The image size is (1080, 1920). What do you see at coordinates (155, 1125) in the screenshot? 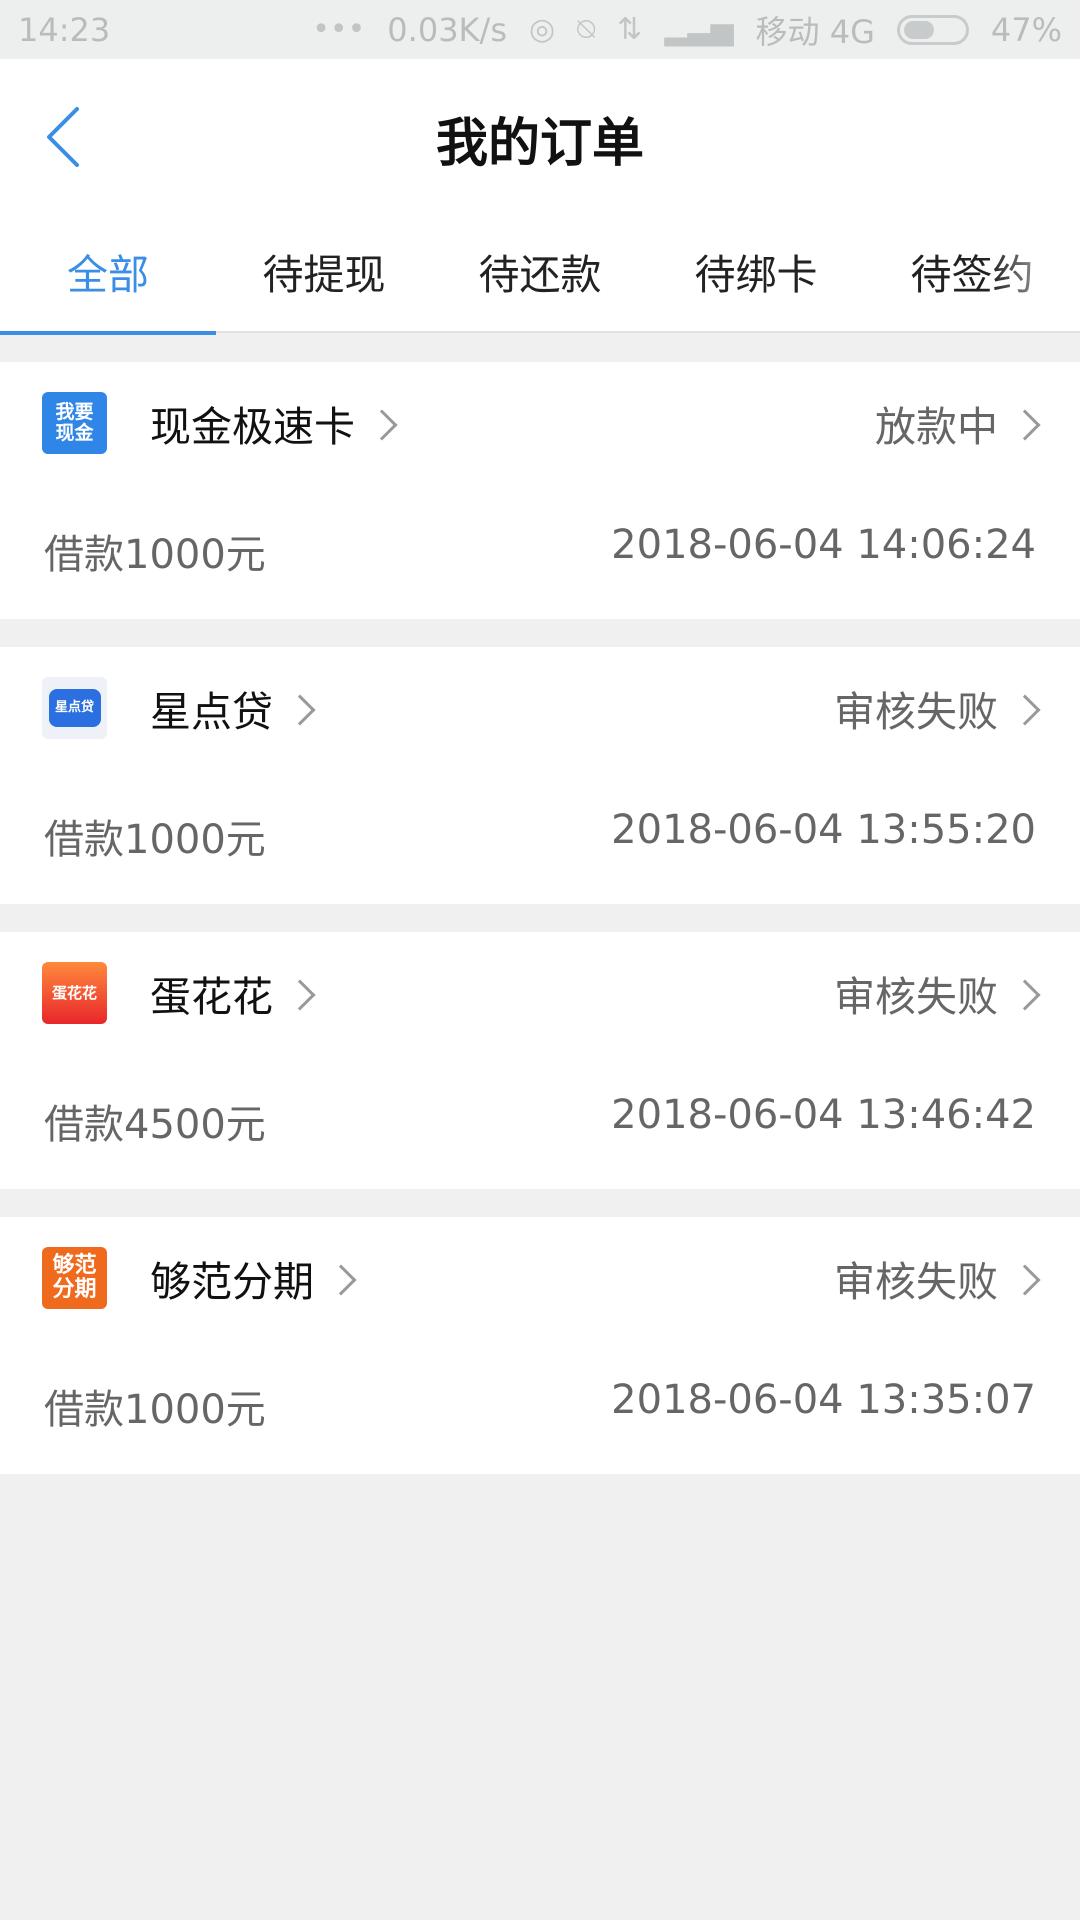
I see `order-amount: 借款4500元` at bounding box center [155, 1125].